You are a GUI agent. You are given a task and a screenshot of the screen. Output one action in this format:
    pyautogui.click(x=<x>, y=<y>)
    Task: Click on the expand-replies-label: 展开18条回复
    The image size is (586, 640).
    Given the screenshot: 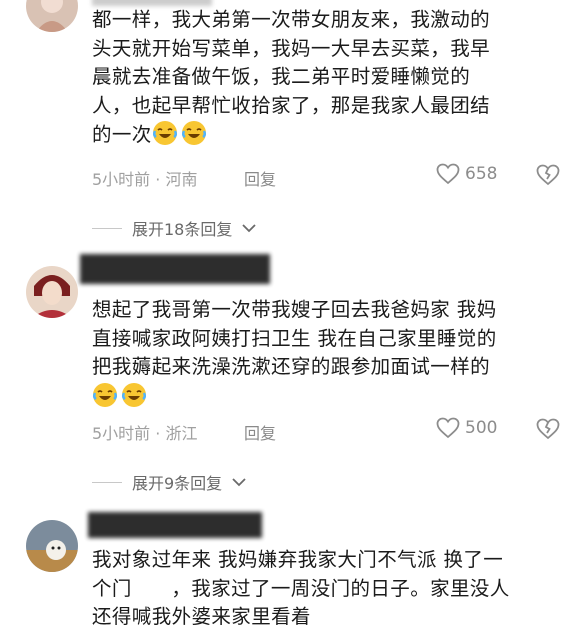 What is the action you would take?
    pyautogui.click(x=182, y=229)
    